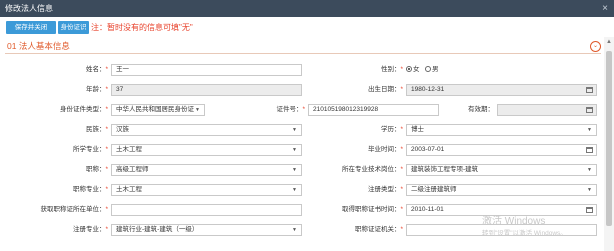 The width and height of the screenshot is (614, 251). I want to click on window-title: 修改法人信息, so click(29, 8).